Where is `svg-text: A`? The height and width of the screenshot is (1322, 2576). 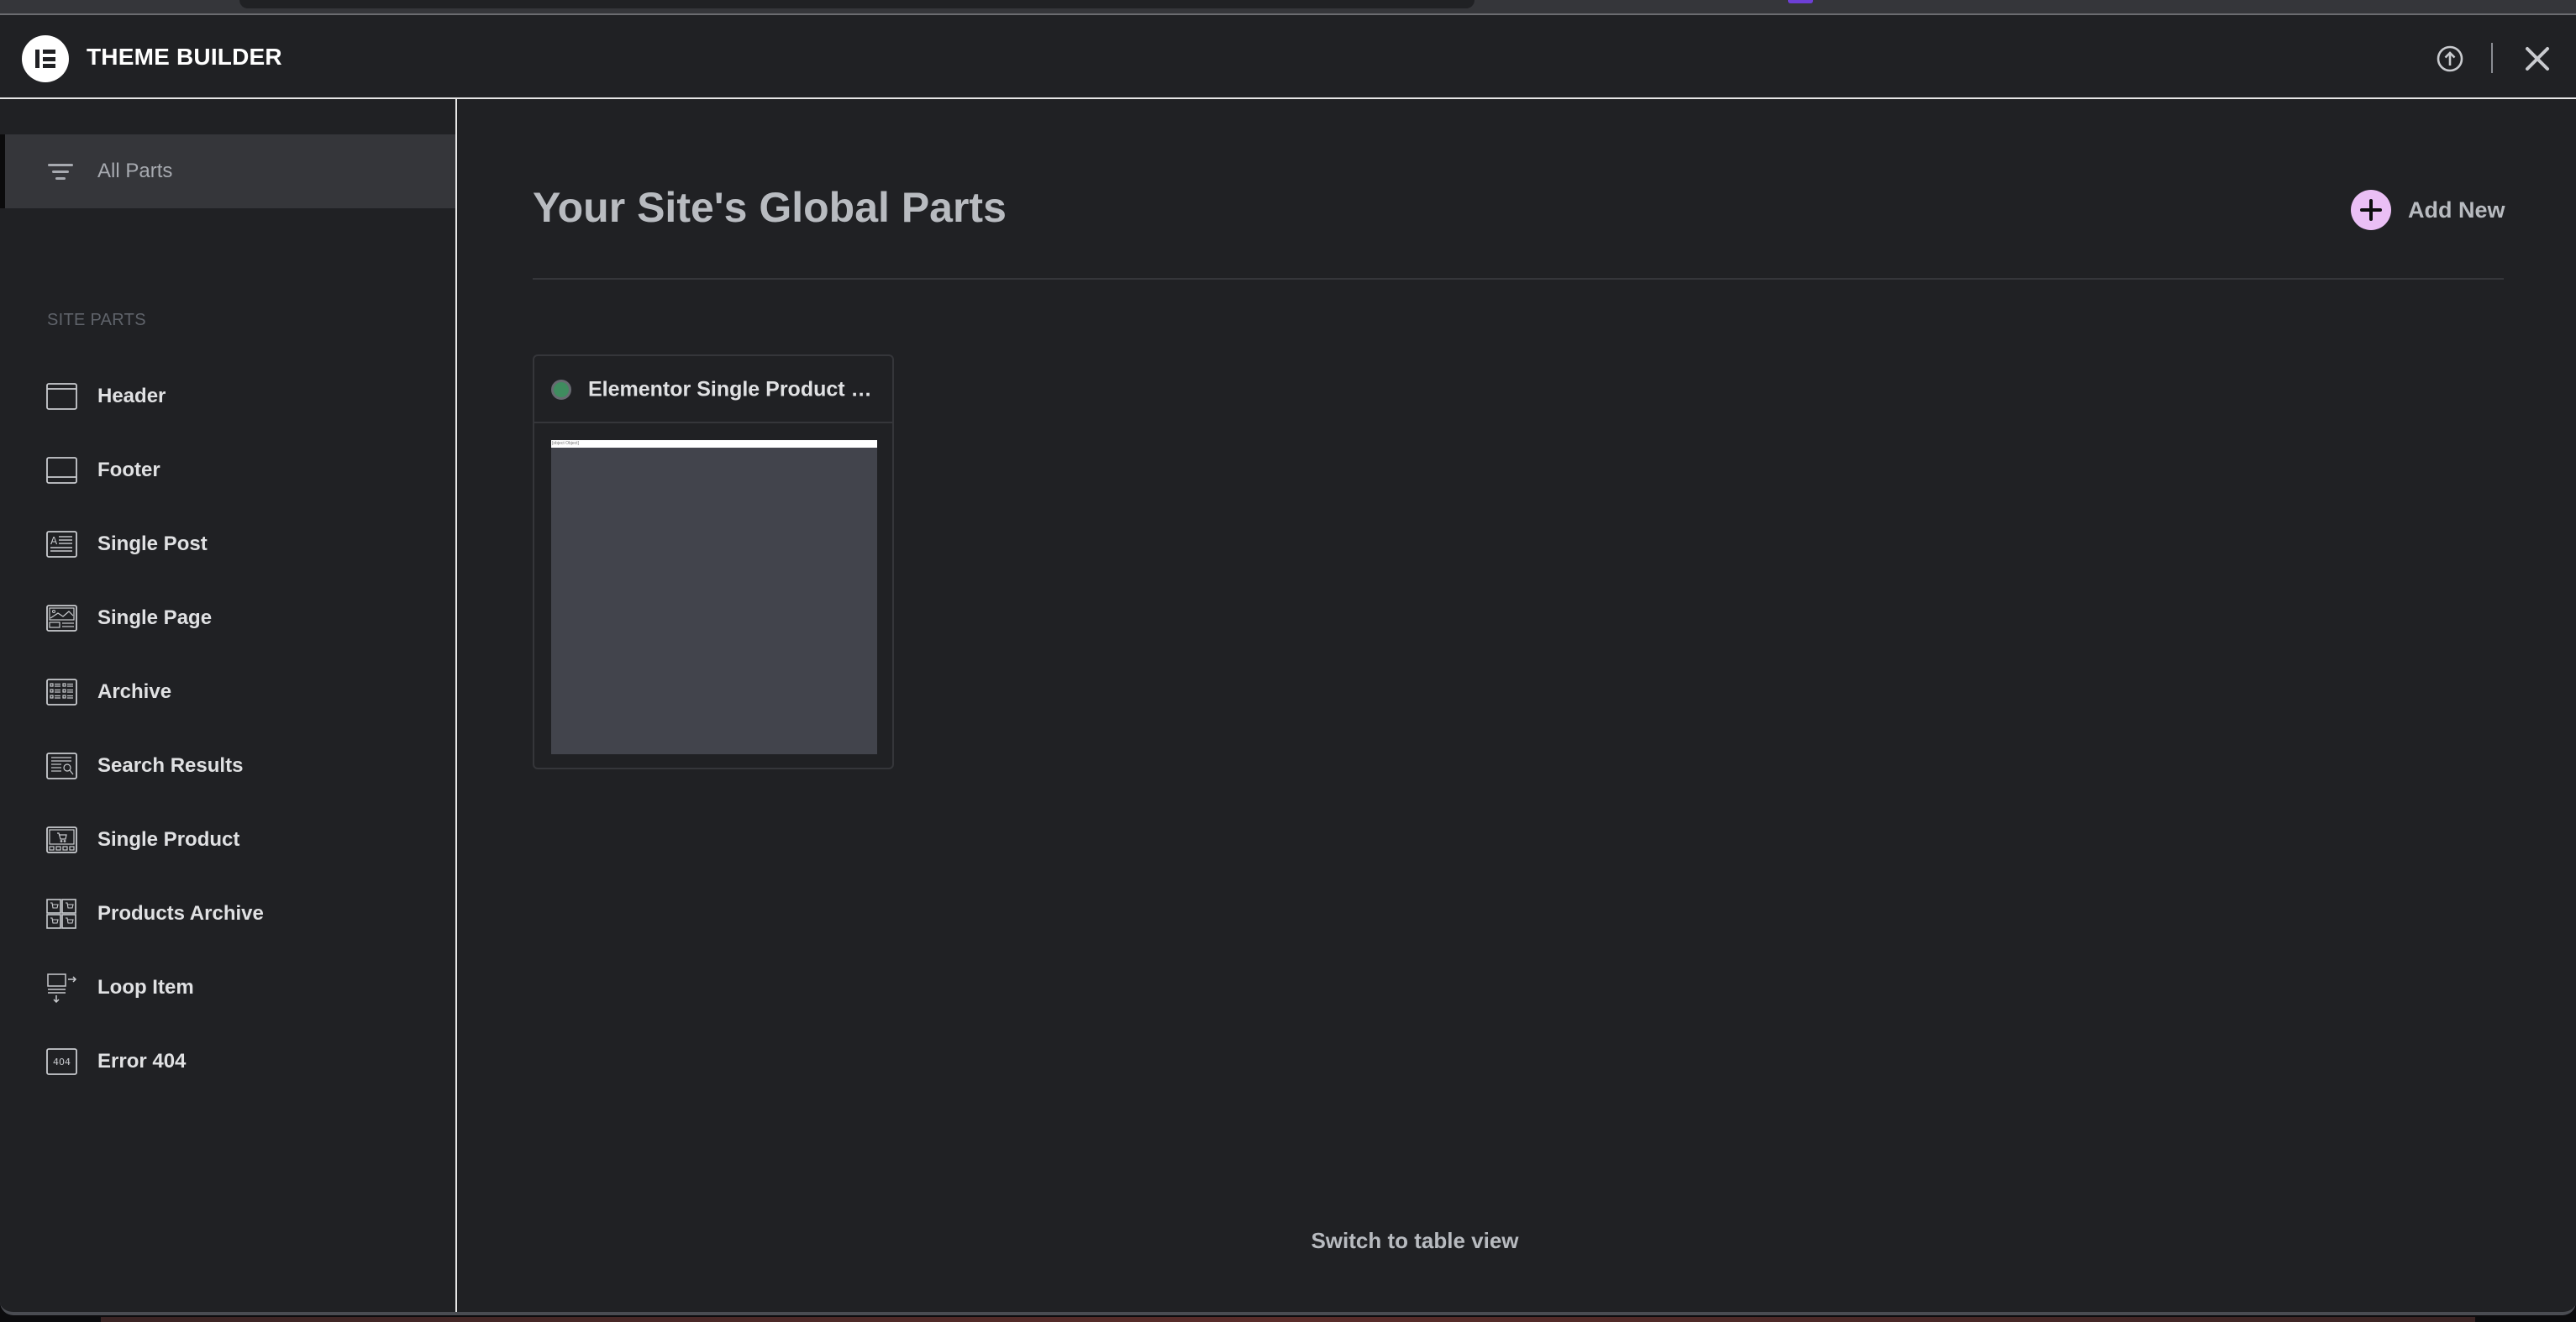 svg-text: A is located at coordinates (54, 541).